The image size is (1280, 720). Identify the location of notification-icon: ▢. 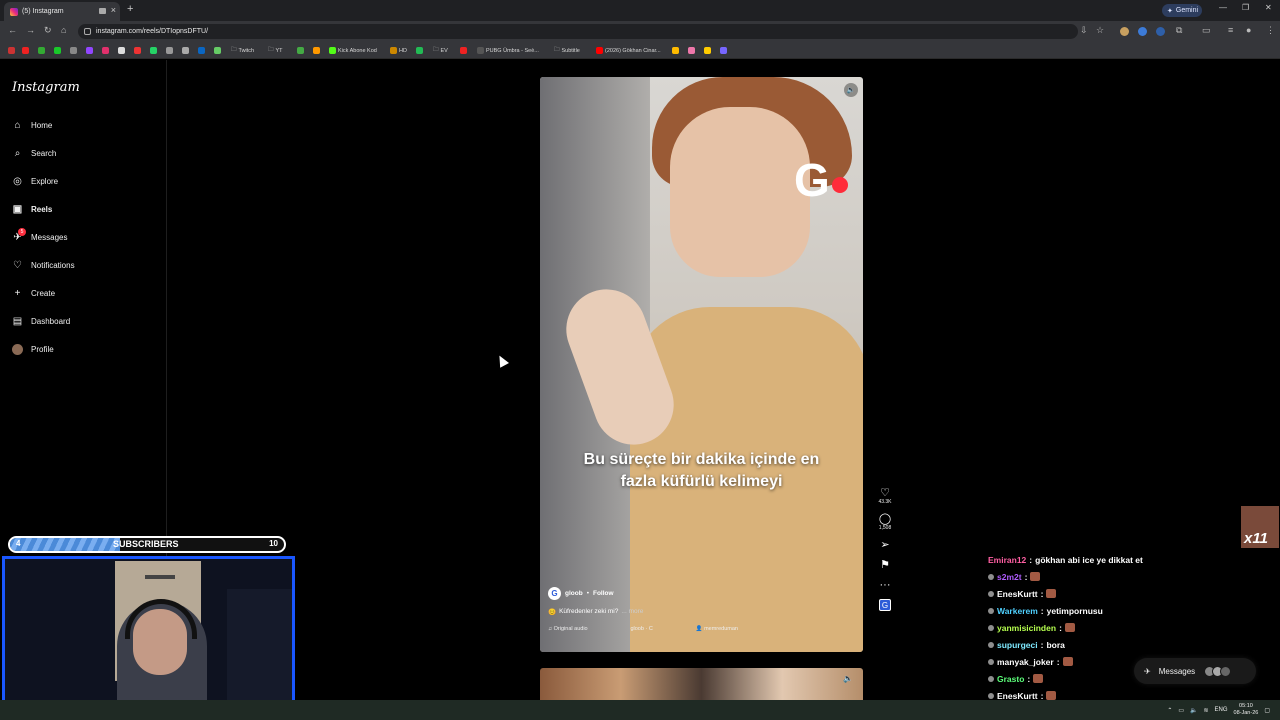
(1267, 710).